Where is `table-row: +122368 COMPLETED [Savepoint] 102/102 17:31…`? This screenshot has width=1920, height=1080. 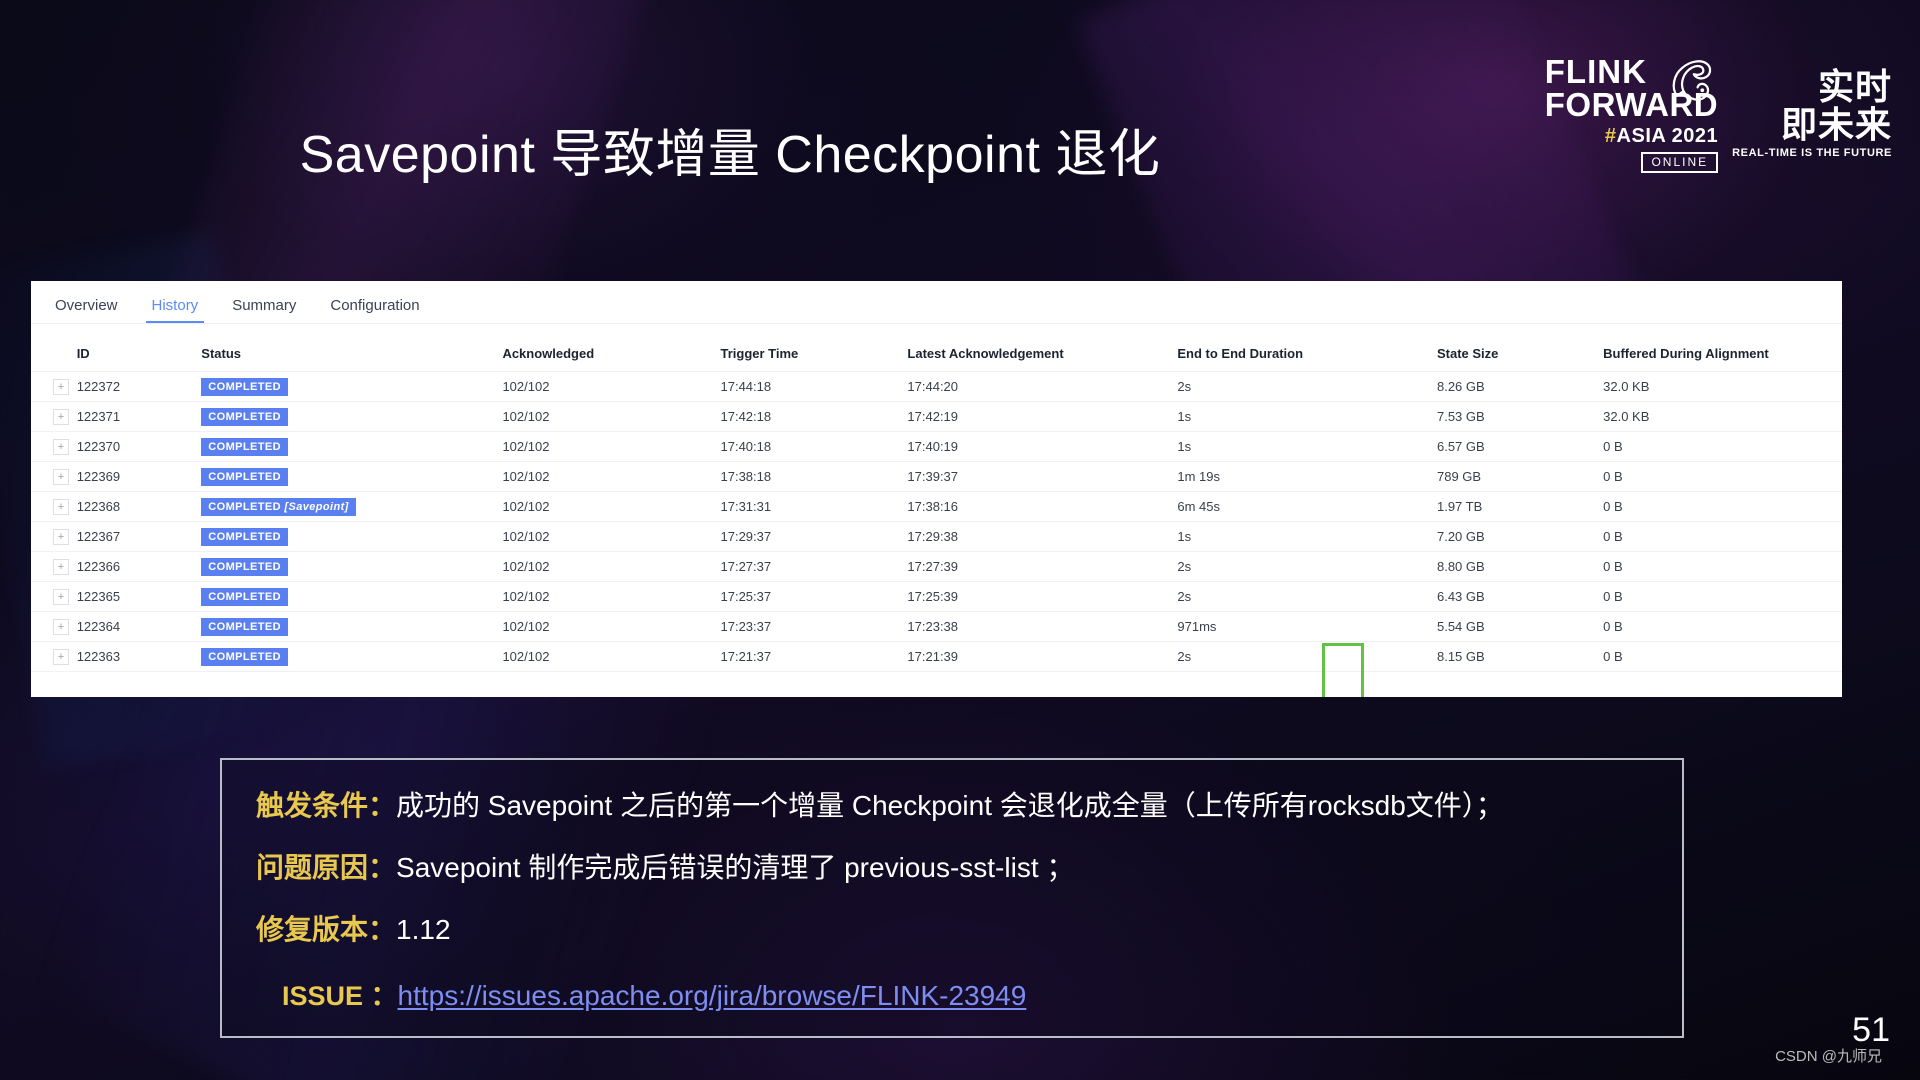
table-row: +122368 COMPLETED [Savepoint] 102/102 17:31… is located at coordinates (936, 506).